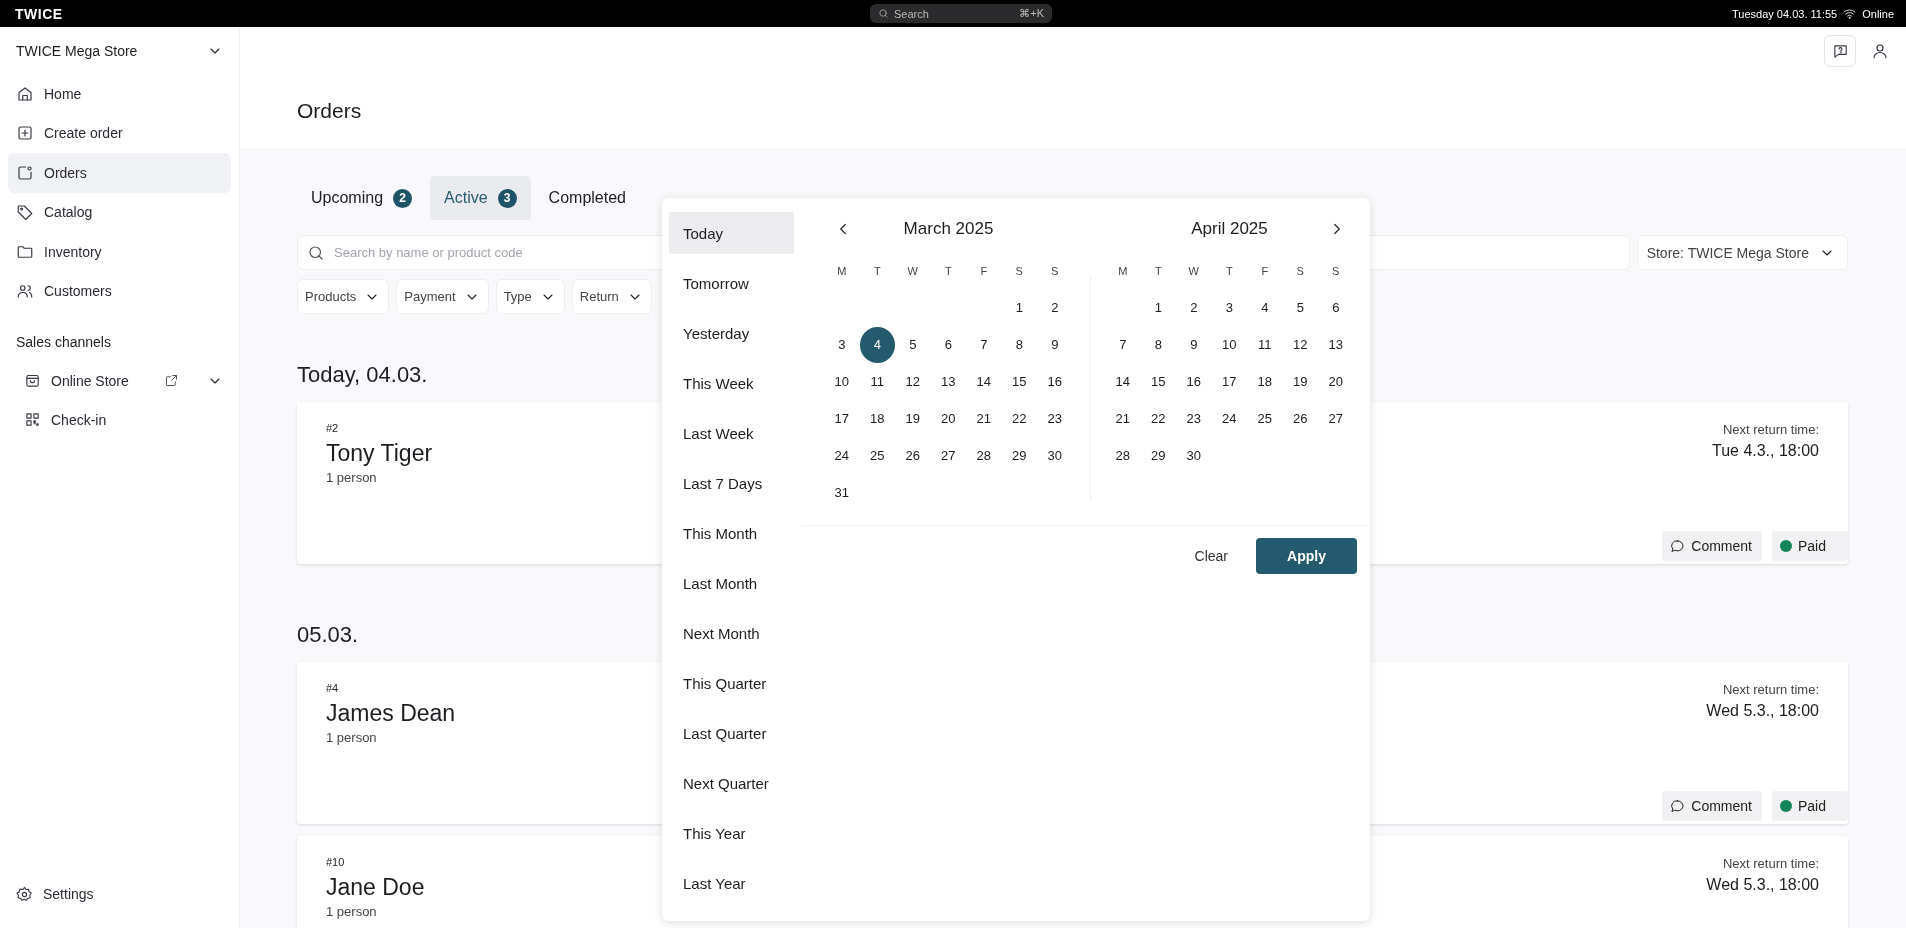  Describe the element at coordinates (329, 111) in the screenshot. I see `page-title: Orders` at that location.